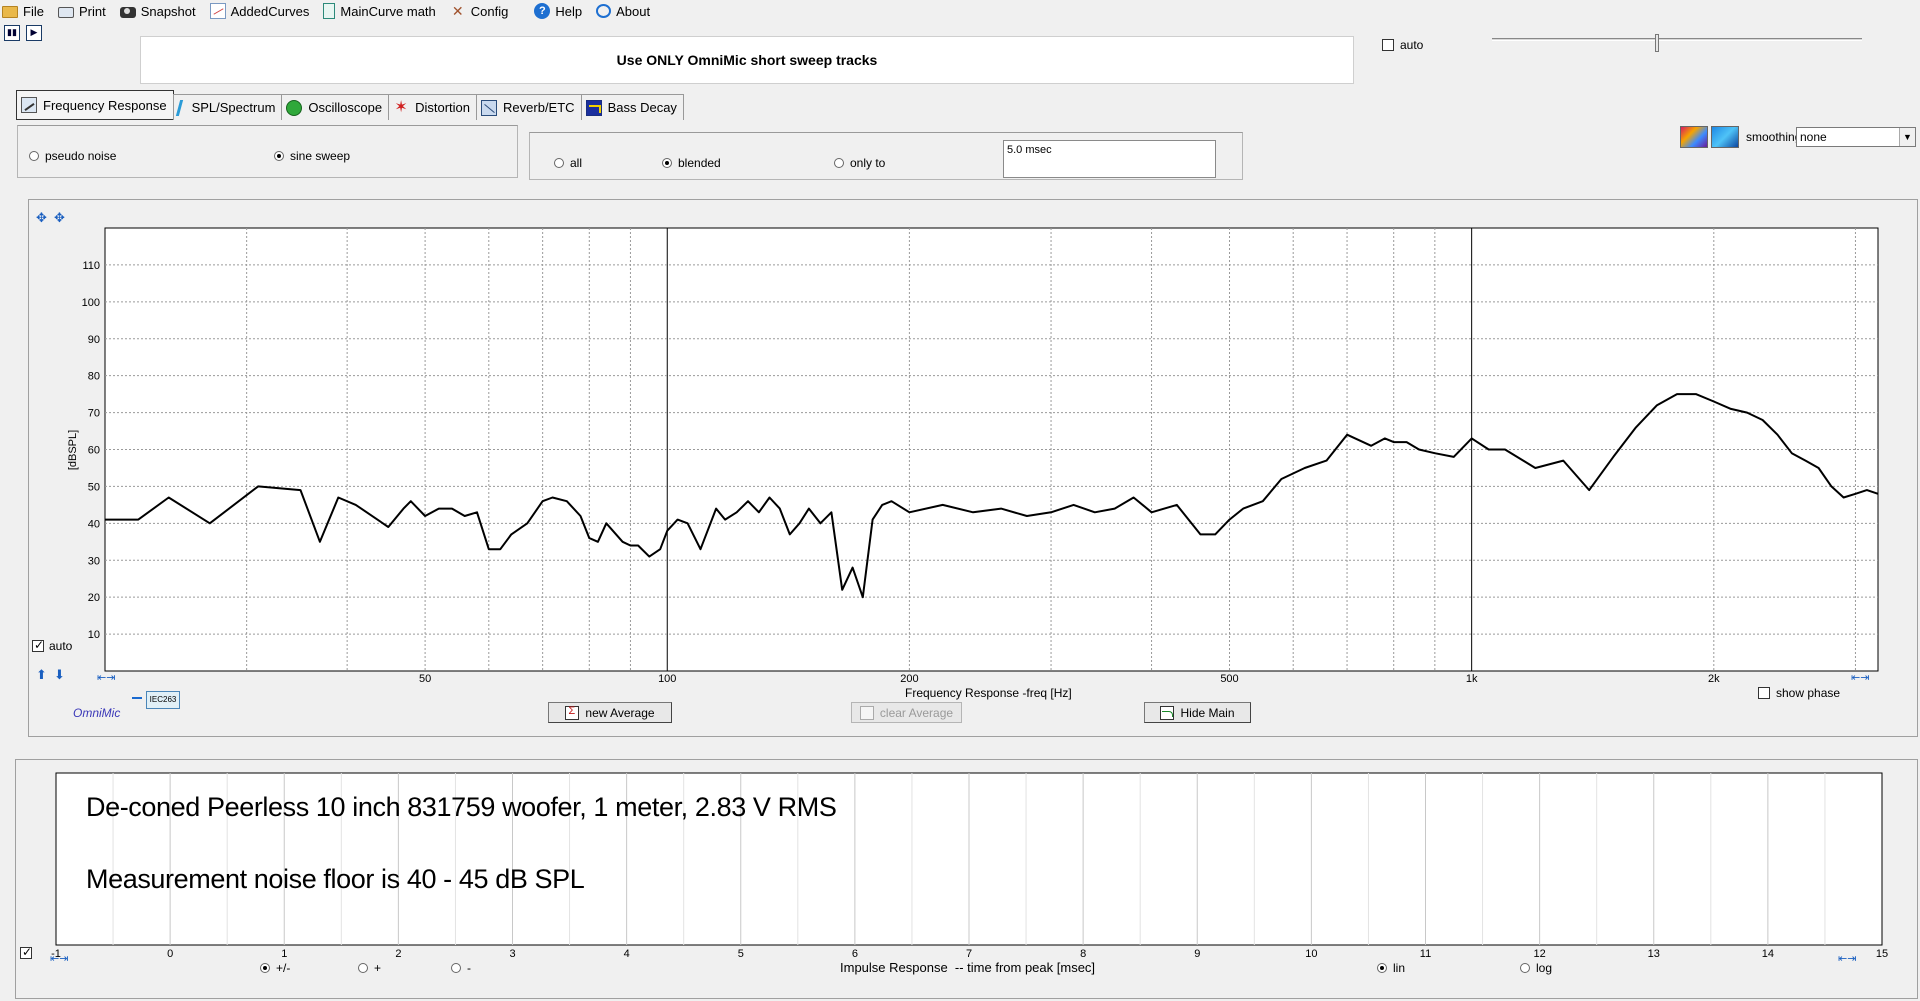 This screenshot has height=1001, width=1920. I want to click on y-axis-title: [dBSPL], so click(73, 450).